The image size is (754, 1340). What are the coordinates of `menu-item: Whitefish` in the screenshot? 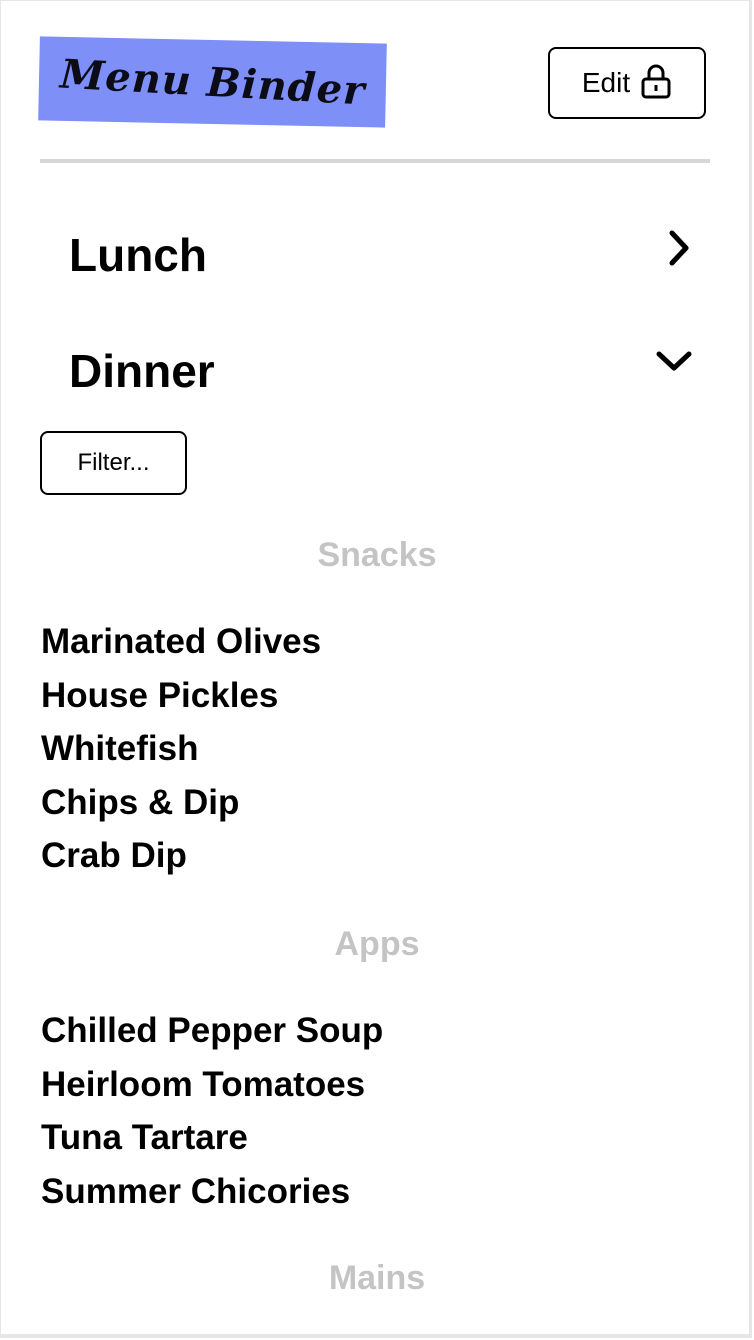 It's located at (181, 749).